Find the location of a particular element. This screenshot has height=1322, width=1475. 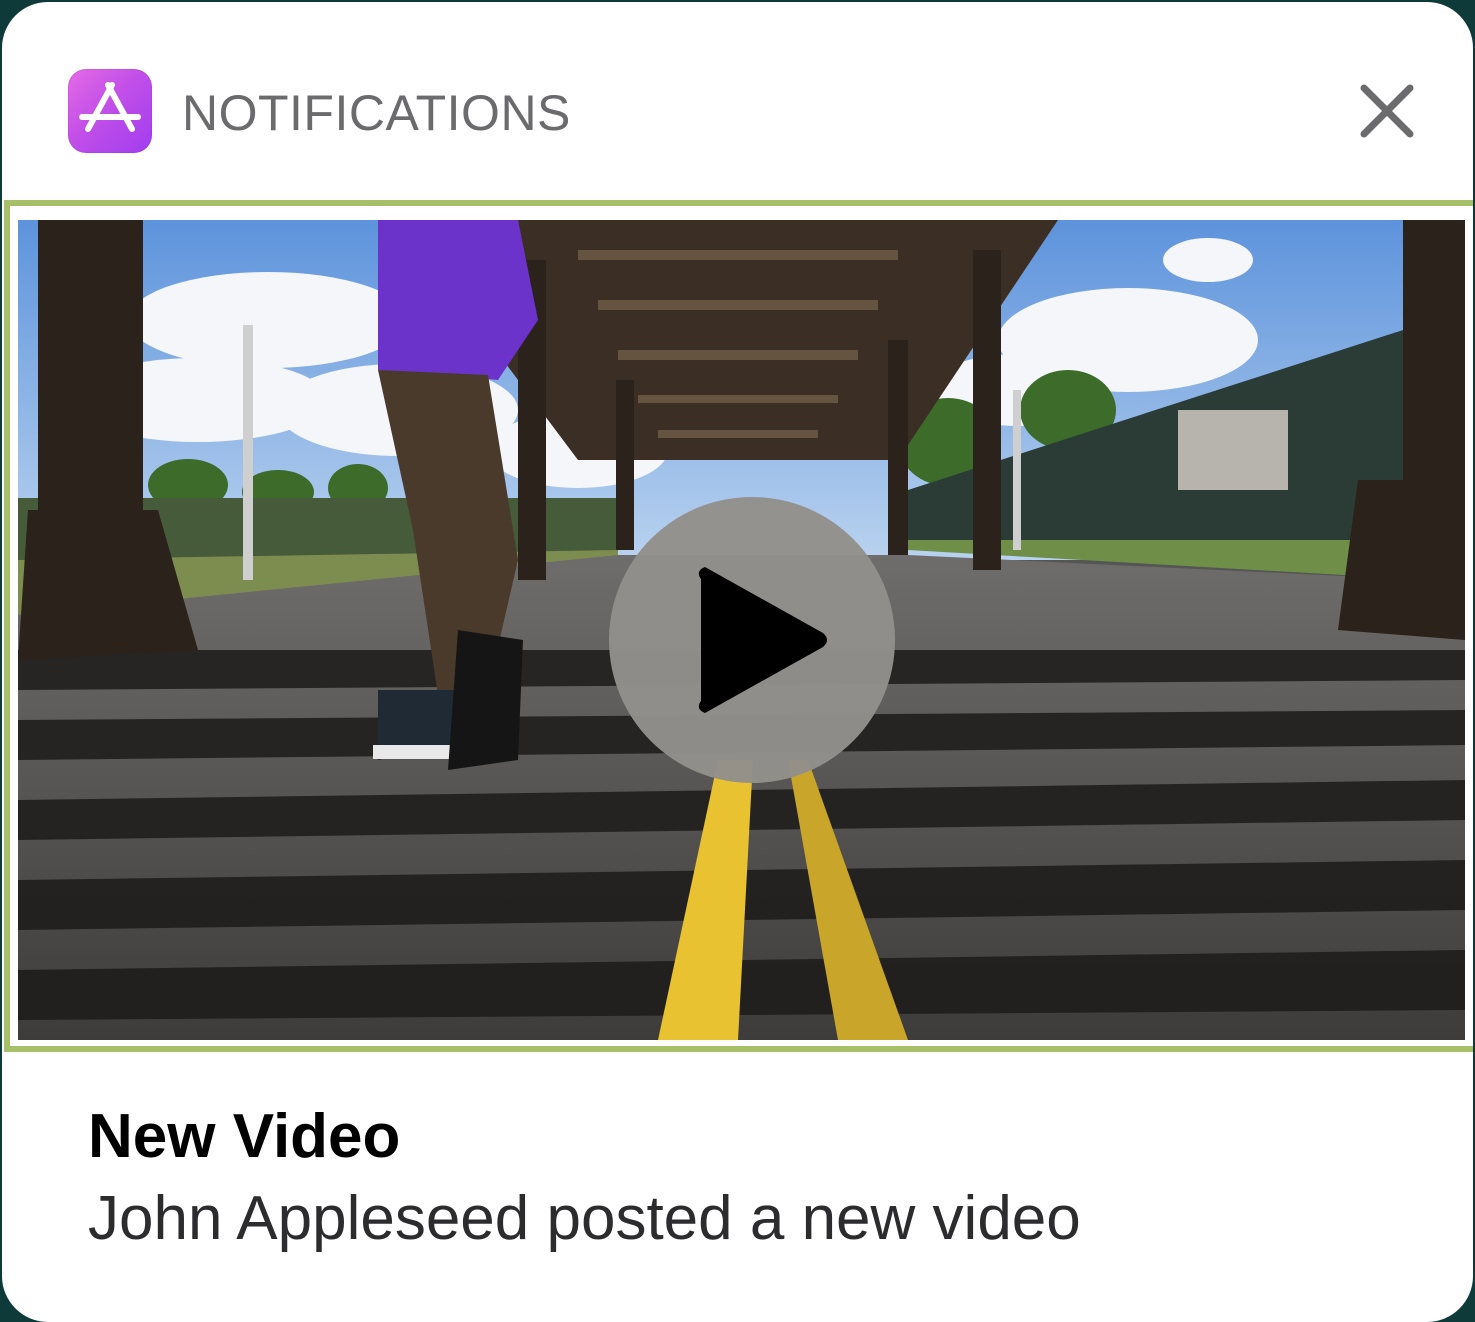

play-icon is located at coordinates (762, 640).